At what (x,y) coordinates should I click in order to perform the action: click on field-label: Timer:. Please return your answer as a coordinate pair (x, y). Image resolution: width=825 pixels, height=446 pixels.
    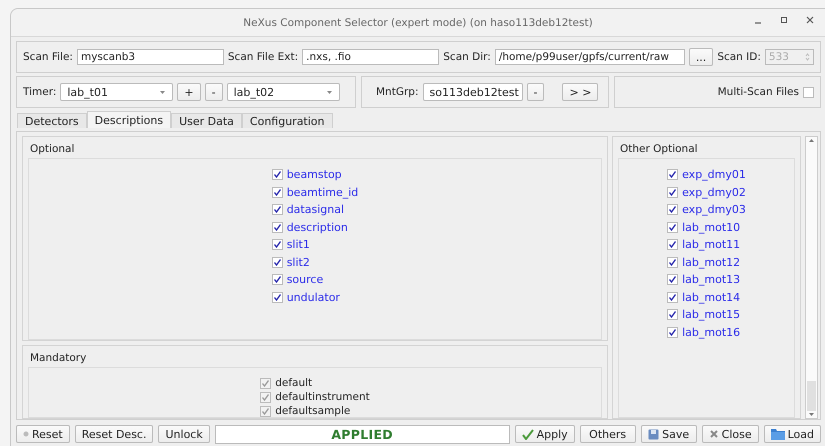
    Looking at the image, I should click on (39, 92).